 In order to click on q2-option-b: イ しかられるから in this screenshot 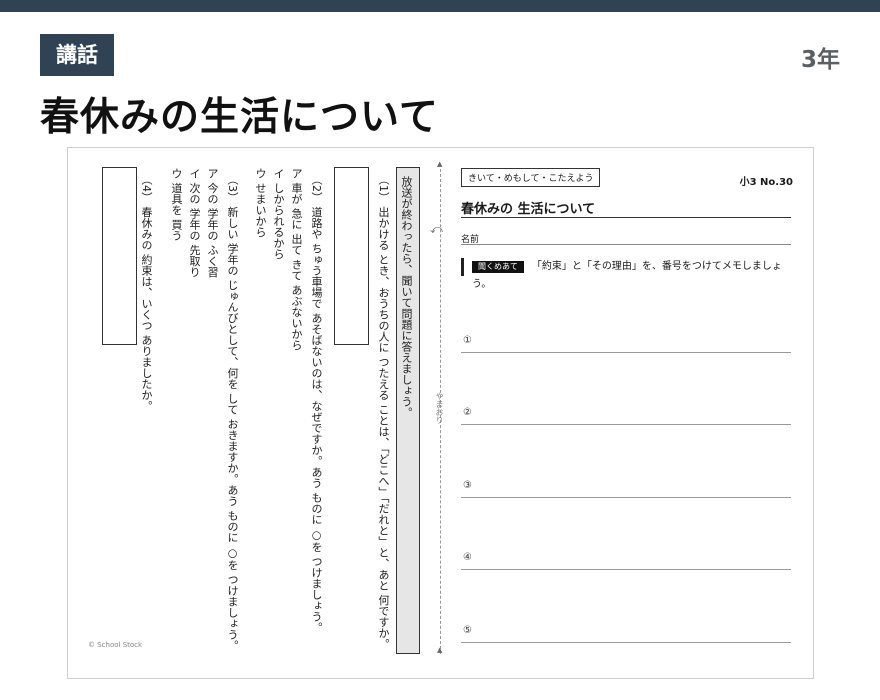, I will do `click(278, 214)`.